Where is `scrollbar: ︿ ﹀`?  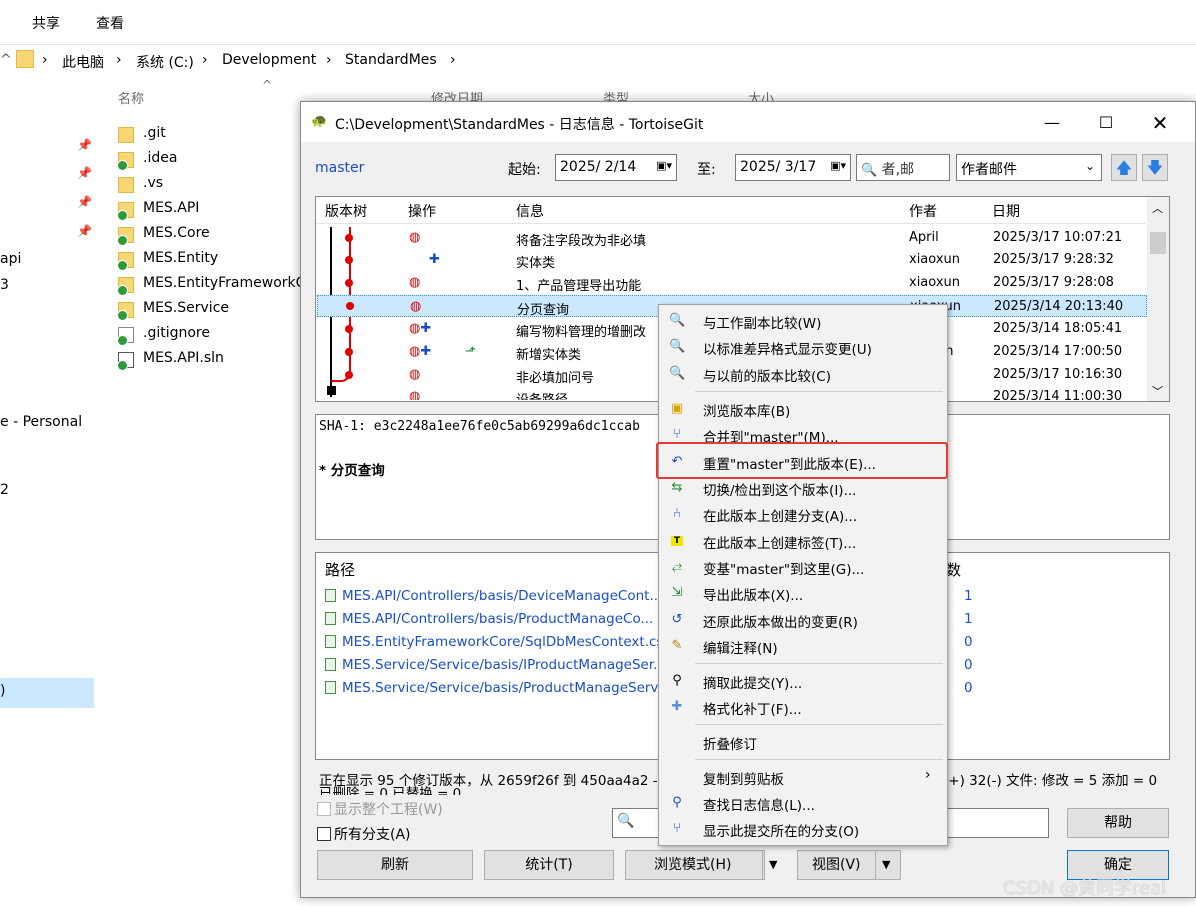
scrollbar: ︿ ﹀ is located at coordinates (1158, 299).